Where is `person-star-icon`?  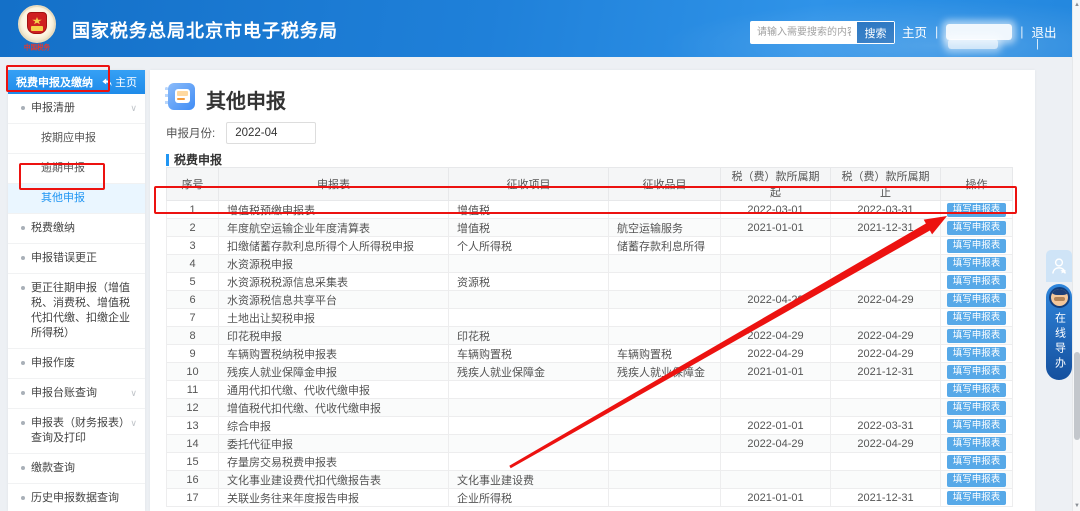 person-star-icon is located at coordinates (1059, 266).